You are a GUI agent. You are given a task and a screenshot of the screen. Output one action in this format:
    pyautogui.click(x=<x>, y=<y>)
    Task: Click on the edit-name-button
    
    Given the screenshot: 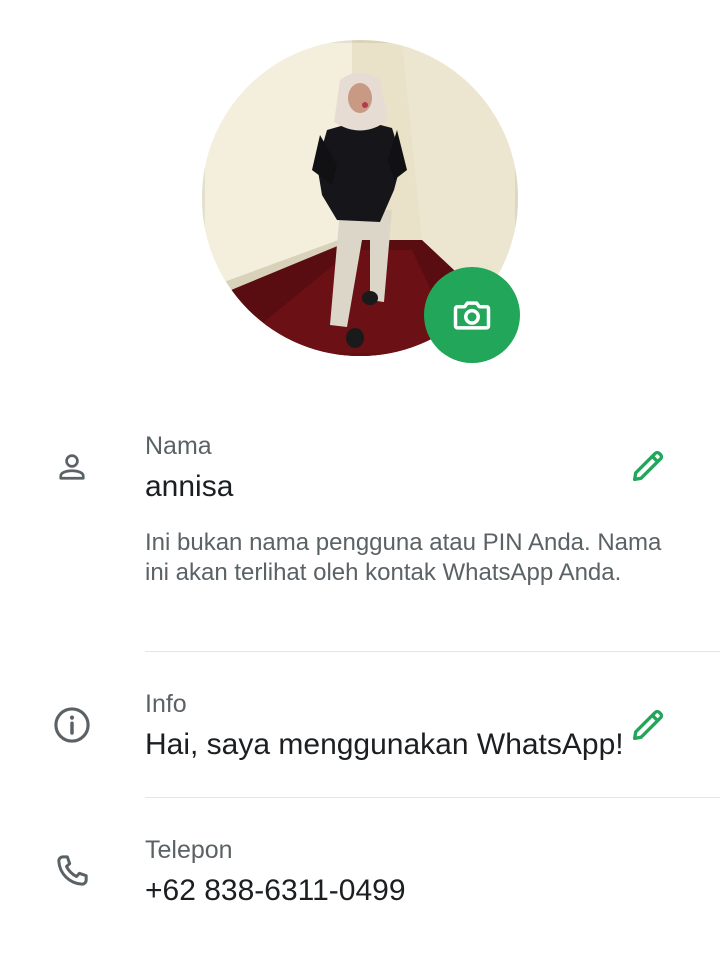 What is the action you would take?
    pyautogui.click(x=648, y=466)
    